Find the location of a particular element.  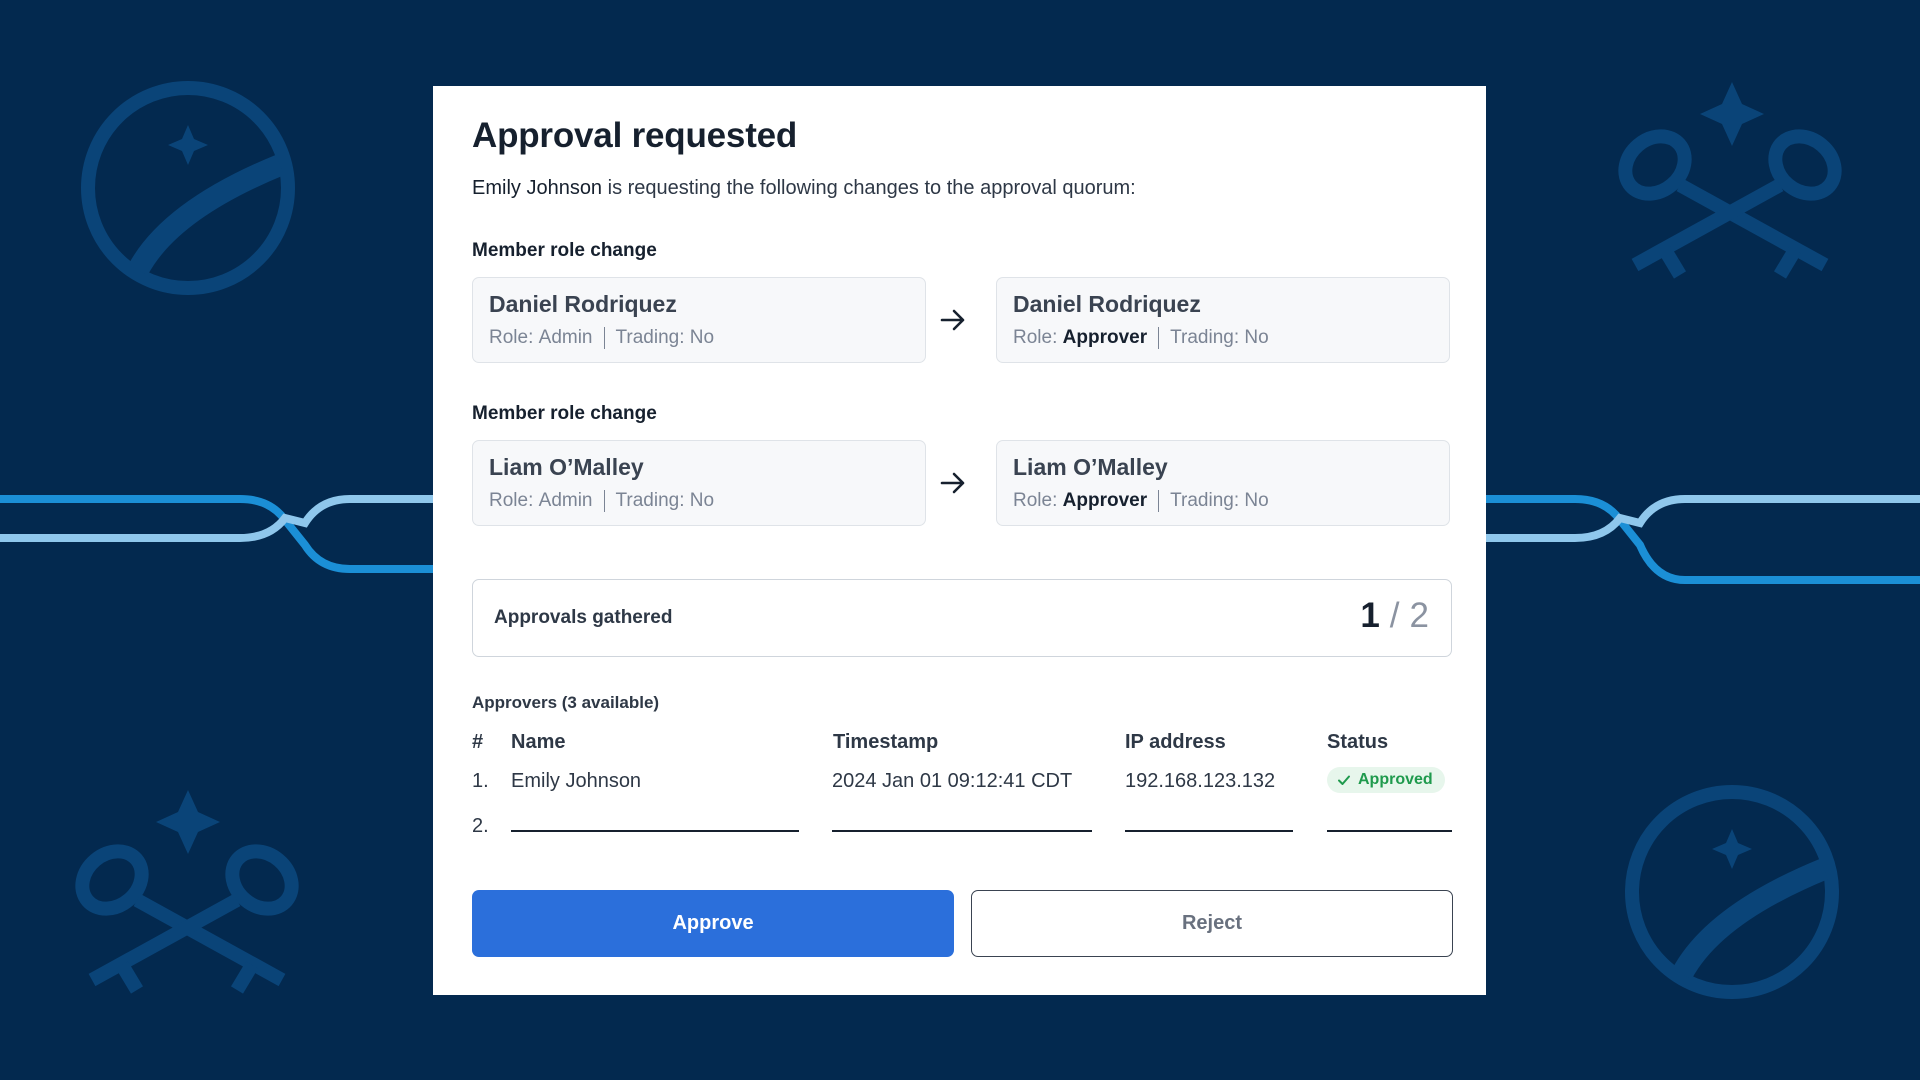

approve-button: Approve is located at coordinates (713, 923).